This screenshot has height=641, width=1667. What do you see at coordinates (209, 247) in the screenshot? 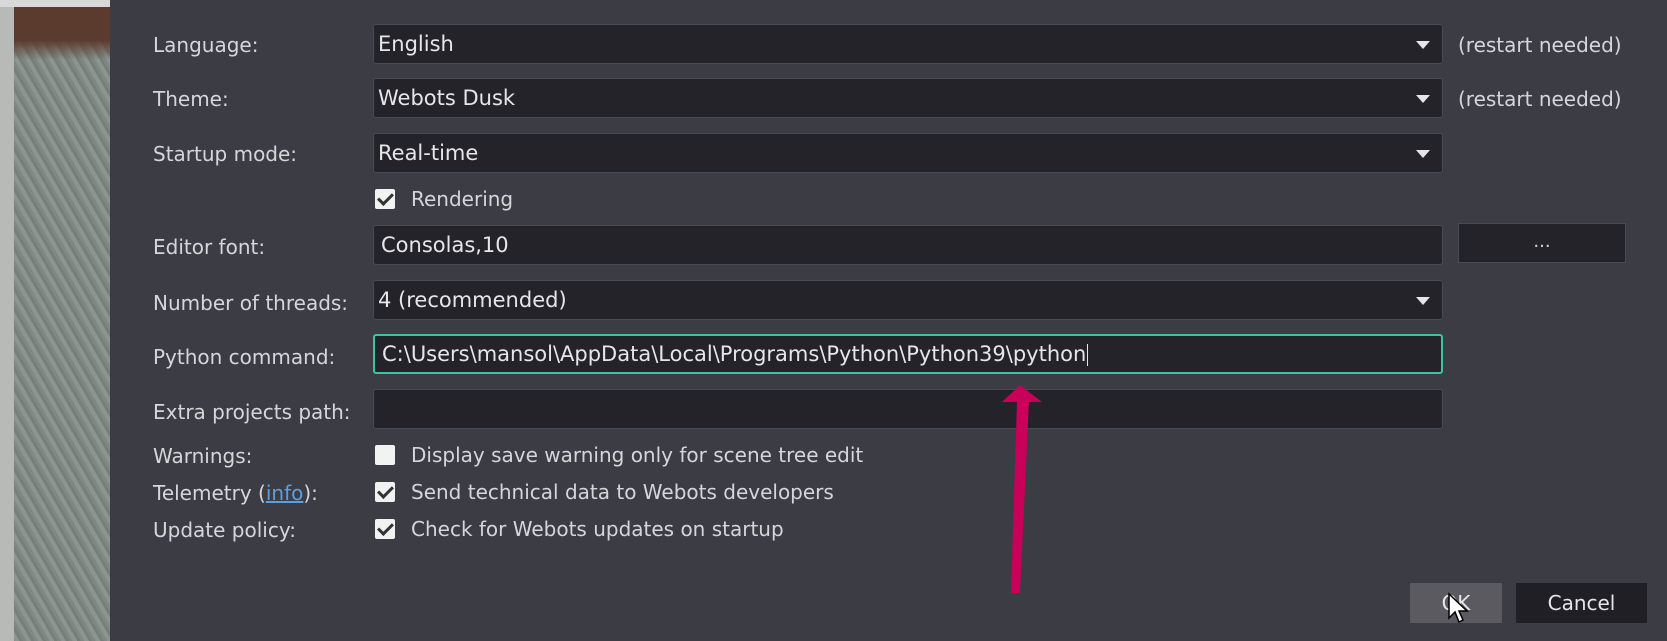
I see `editor-font-label: Editor font:` at bounding box center [209, 247].